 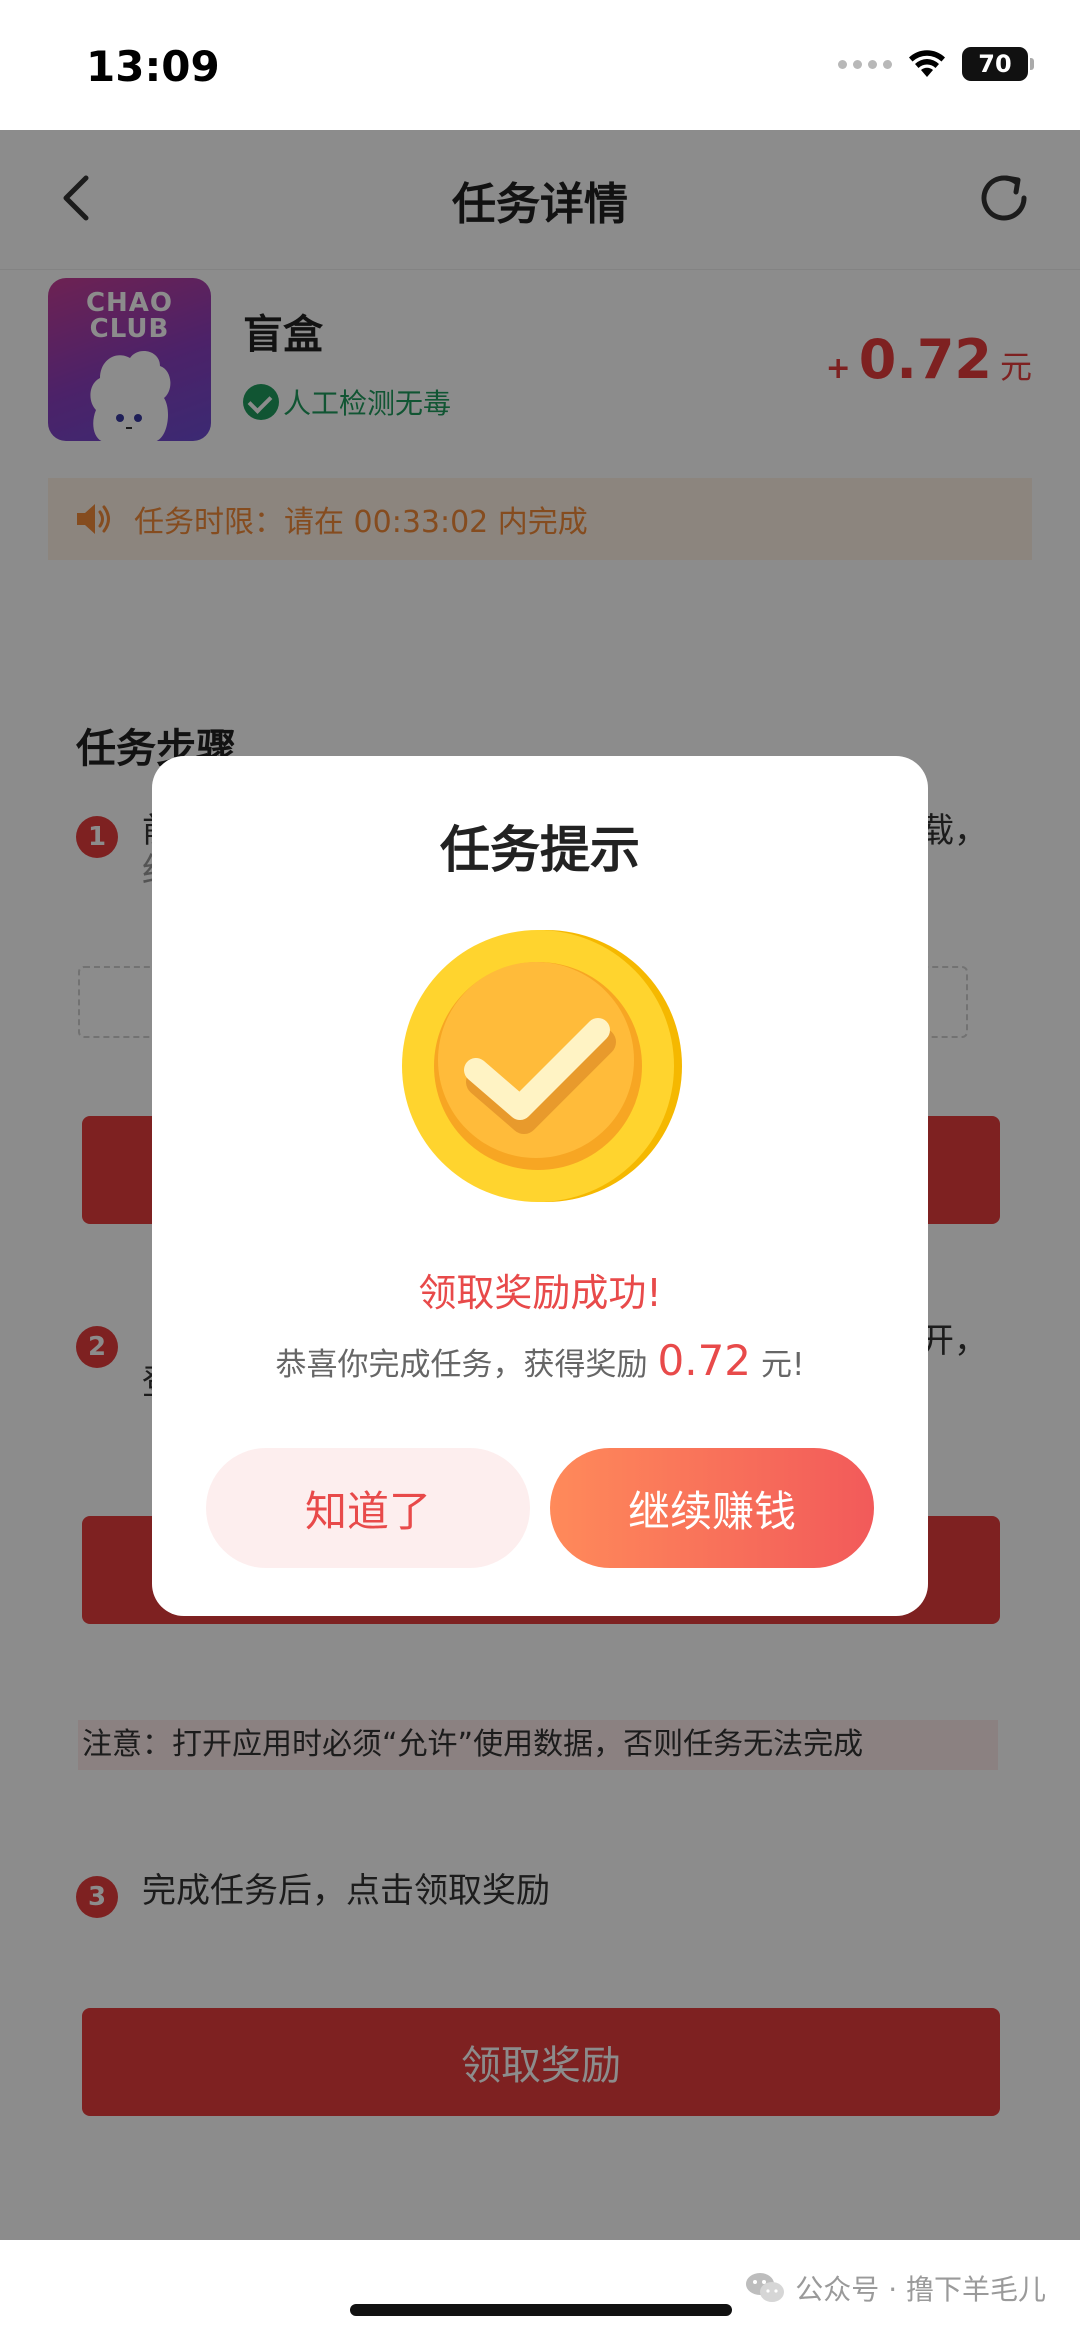 What do you see at coordinates (540, 65) in the screenshot?
I see `status-bar: 13:09 70` at bounding box center [540, 65].